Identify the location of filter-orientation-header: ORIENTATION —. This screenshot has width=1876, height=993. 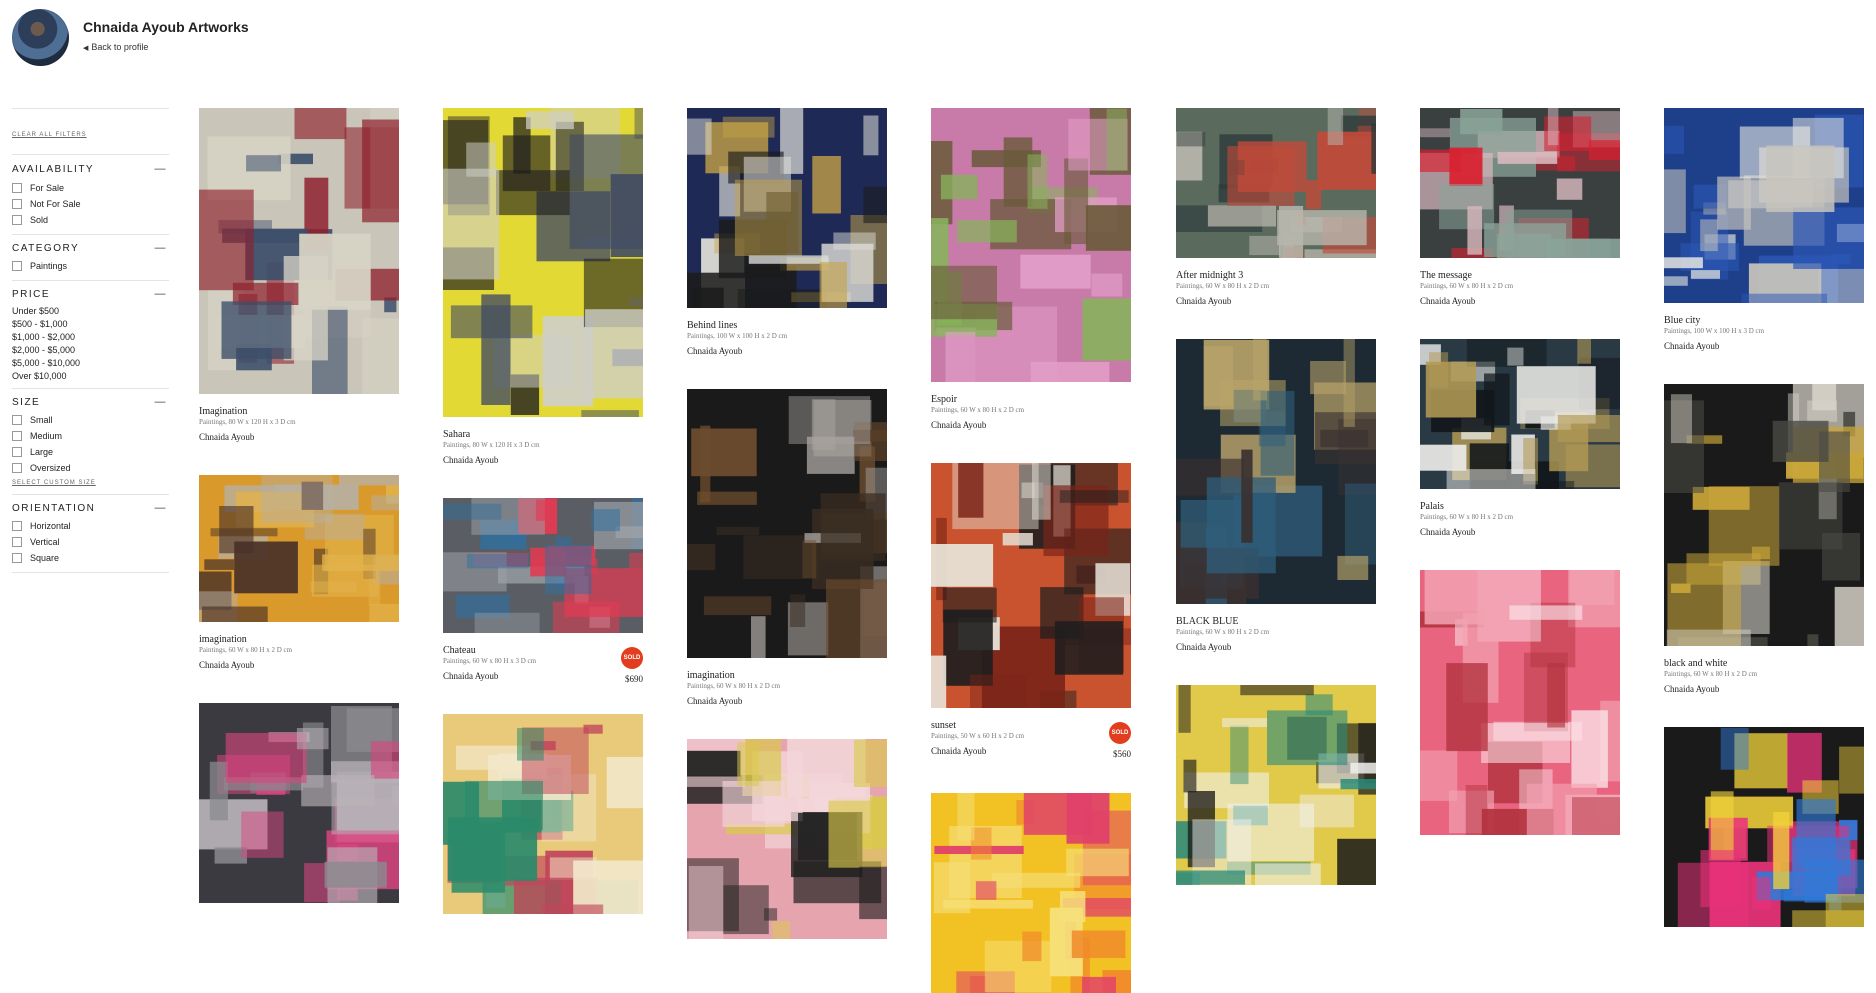
(90, 508).